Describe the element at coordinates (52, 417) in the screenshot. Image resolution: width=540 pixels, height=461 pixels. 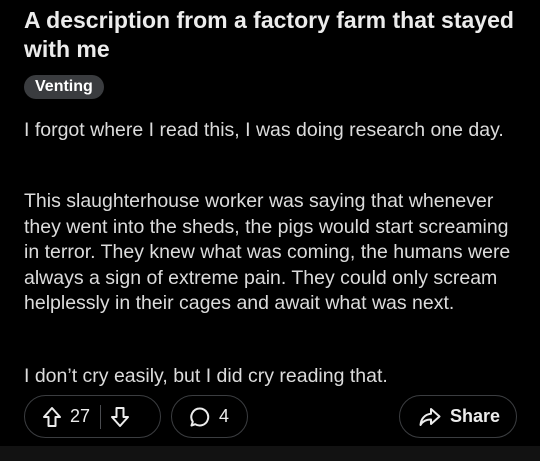
I see `upvote-arrow-icon` at that location.